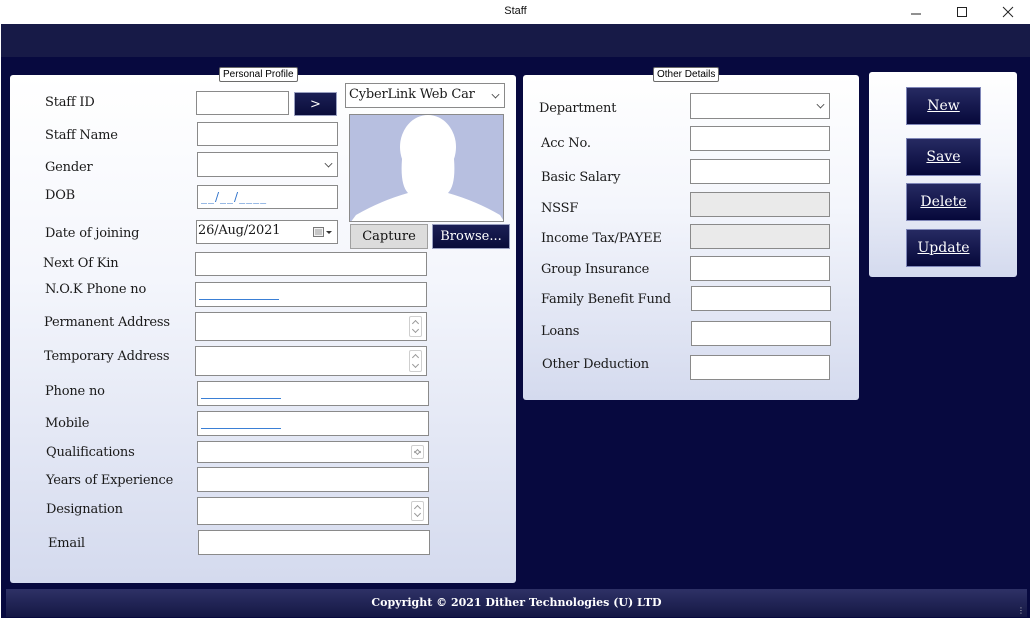 This screenshot has width=1031, height=618. I want to click on mobile-label: Mobile, so click(67, 423).